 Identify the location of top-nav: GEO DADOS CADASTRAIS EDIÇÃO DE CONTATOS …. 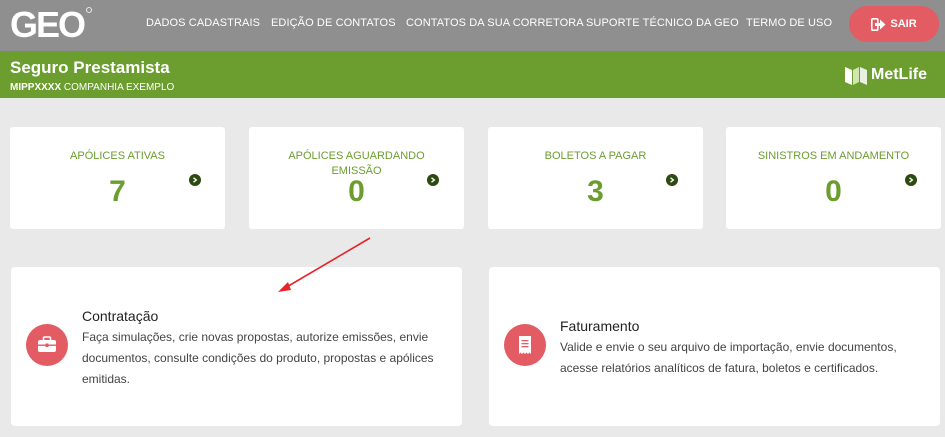
(472, 25).